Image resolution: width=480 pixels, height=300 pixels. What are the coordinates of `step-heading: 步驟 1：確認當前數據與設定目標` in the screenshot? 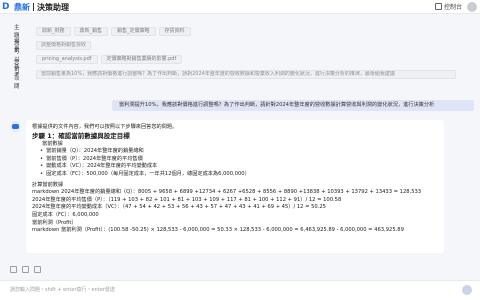 It's located at (81, 135).